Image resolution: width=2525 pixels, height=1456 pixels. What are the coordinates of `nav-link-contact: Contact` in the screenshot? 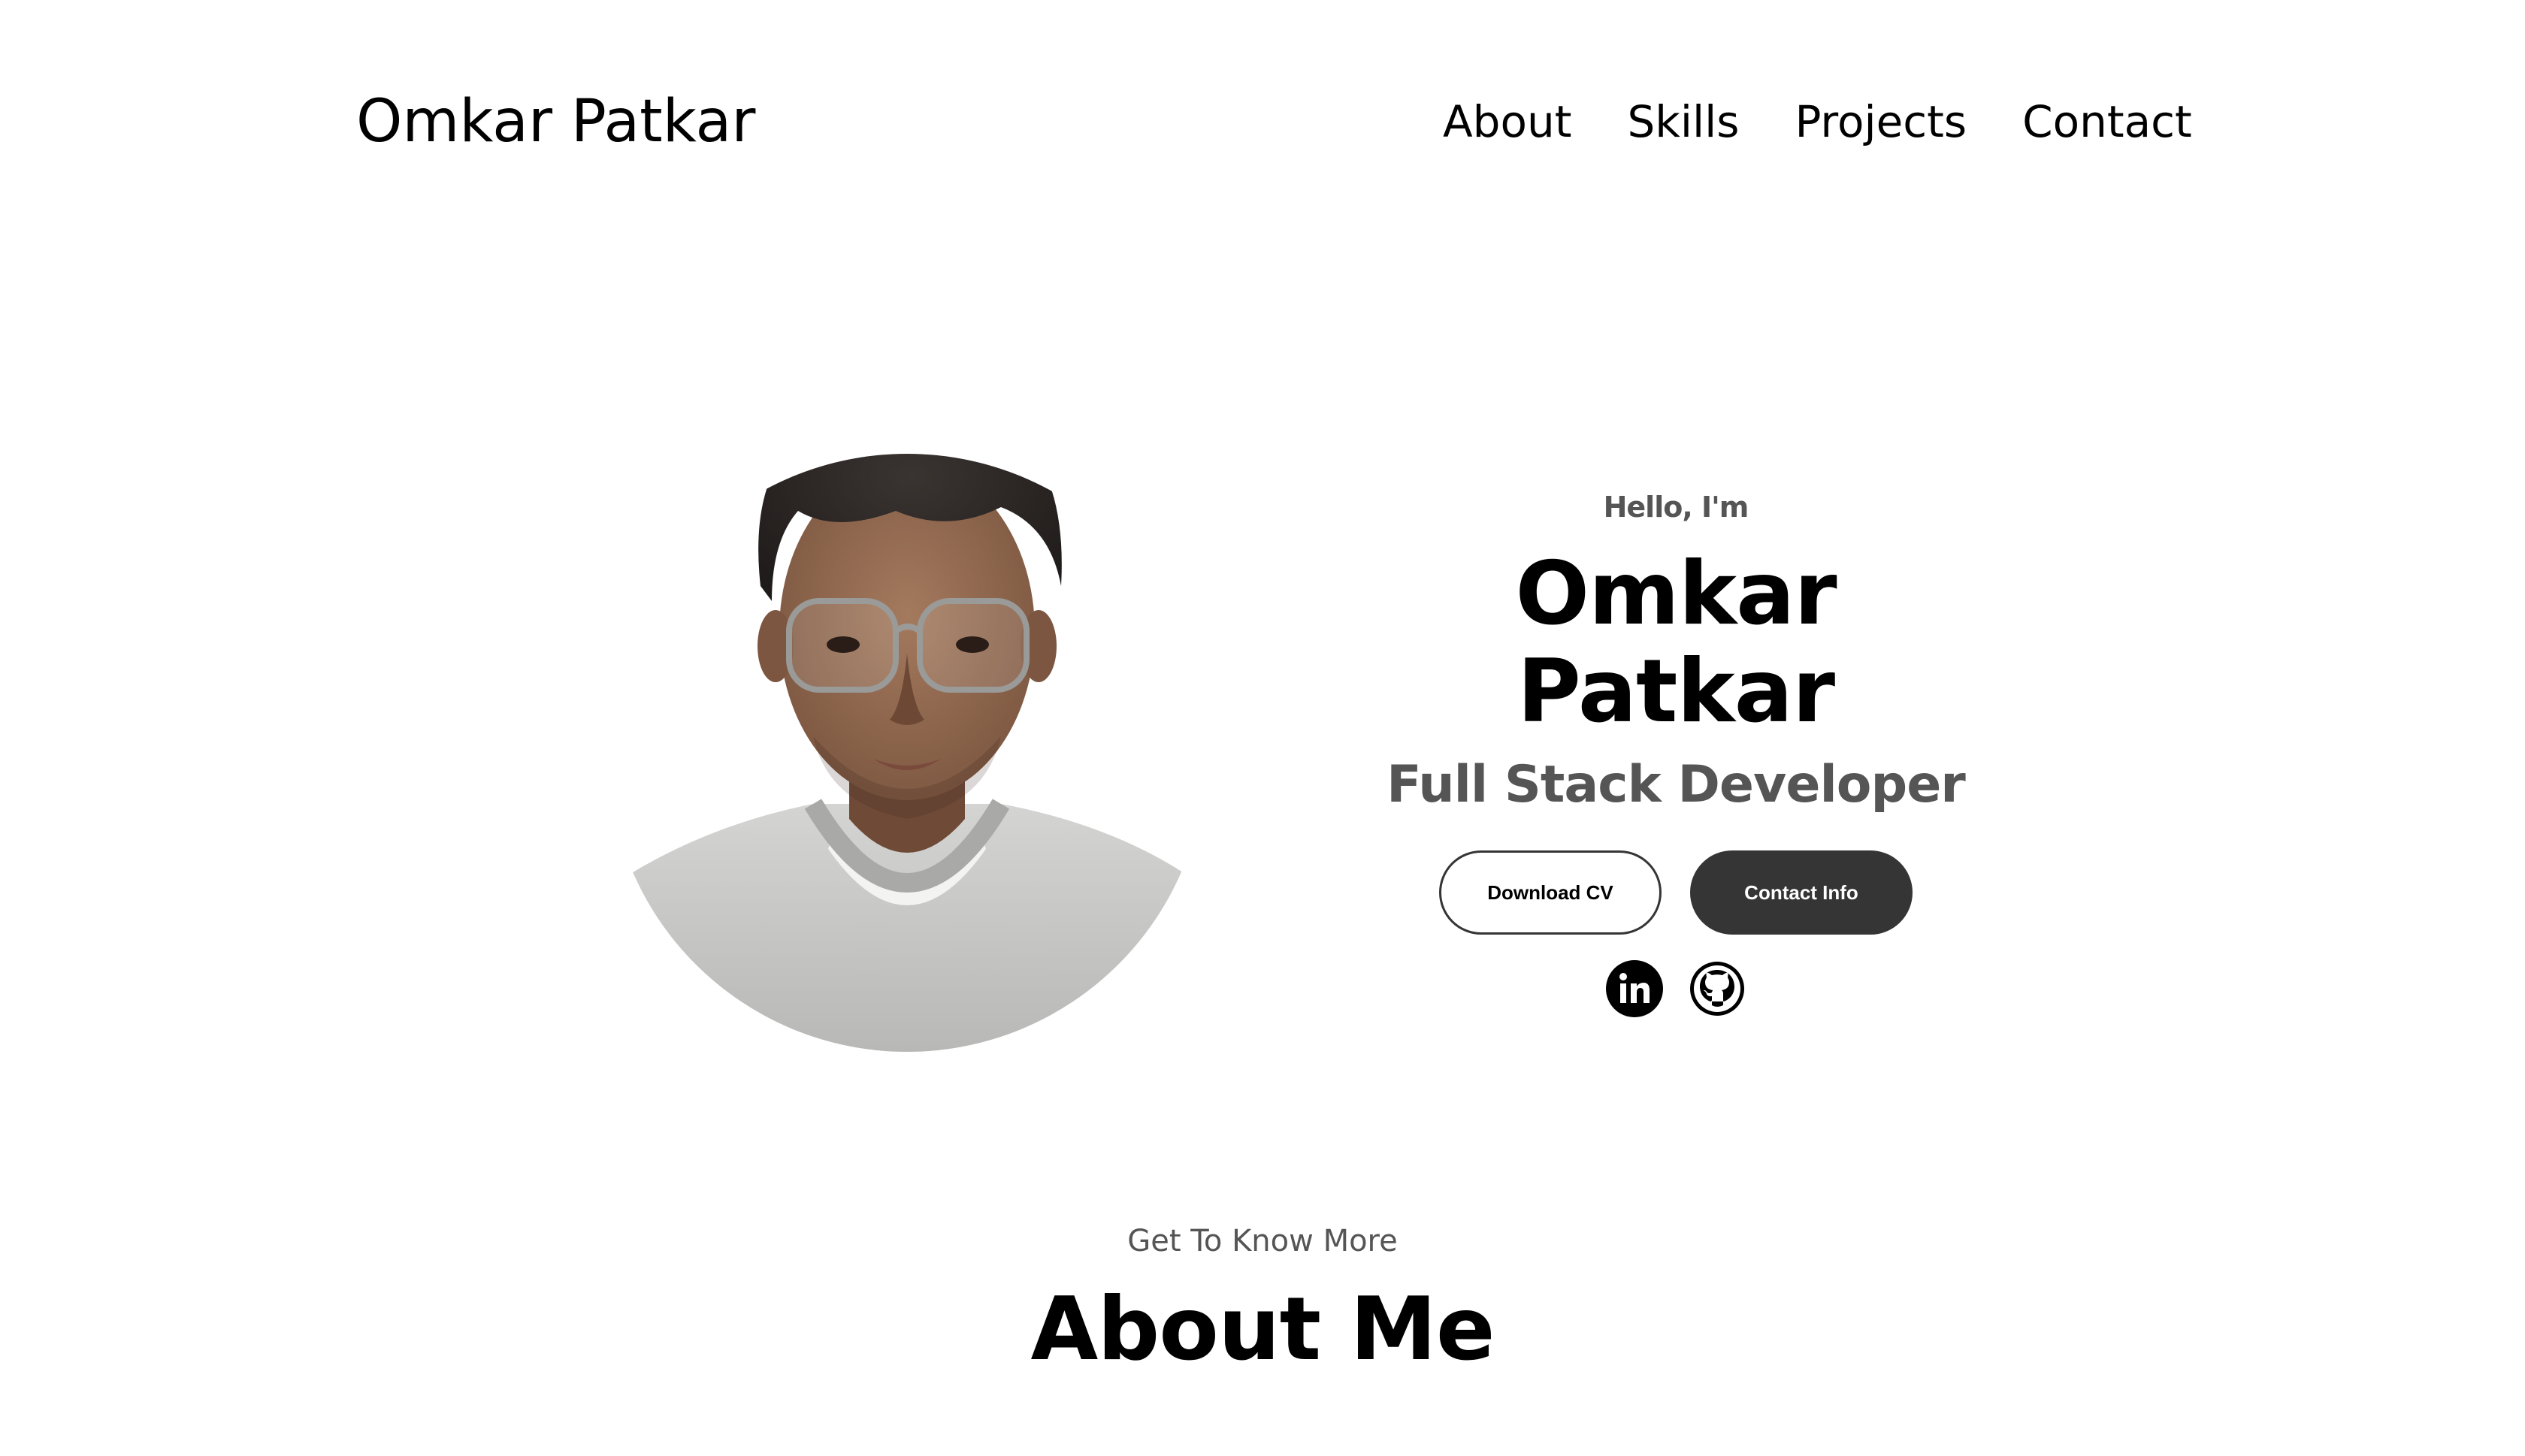 It's located at (2107, 121).